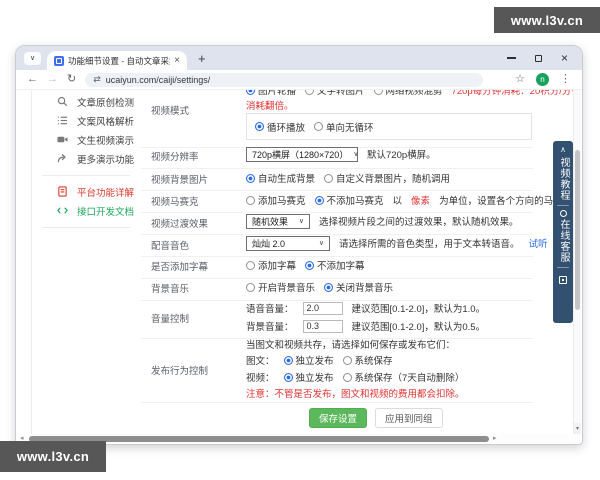 Image resolution: width=600 pixels, height=480 pixels. What do you see at coordinates (97, 79) in the screenshot?
I see `site-settings-icon: ⇄` at bounding box center [97, 79].